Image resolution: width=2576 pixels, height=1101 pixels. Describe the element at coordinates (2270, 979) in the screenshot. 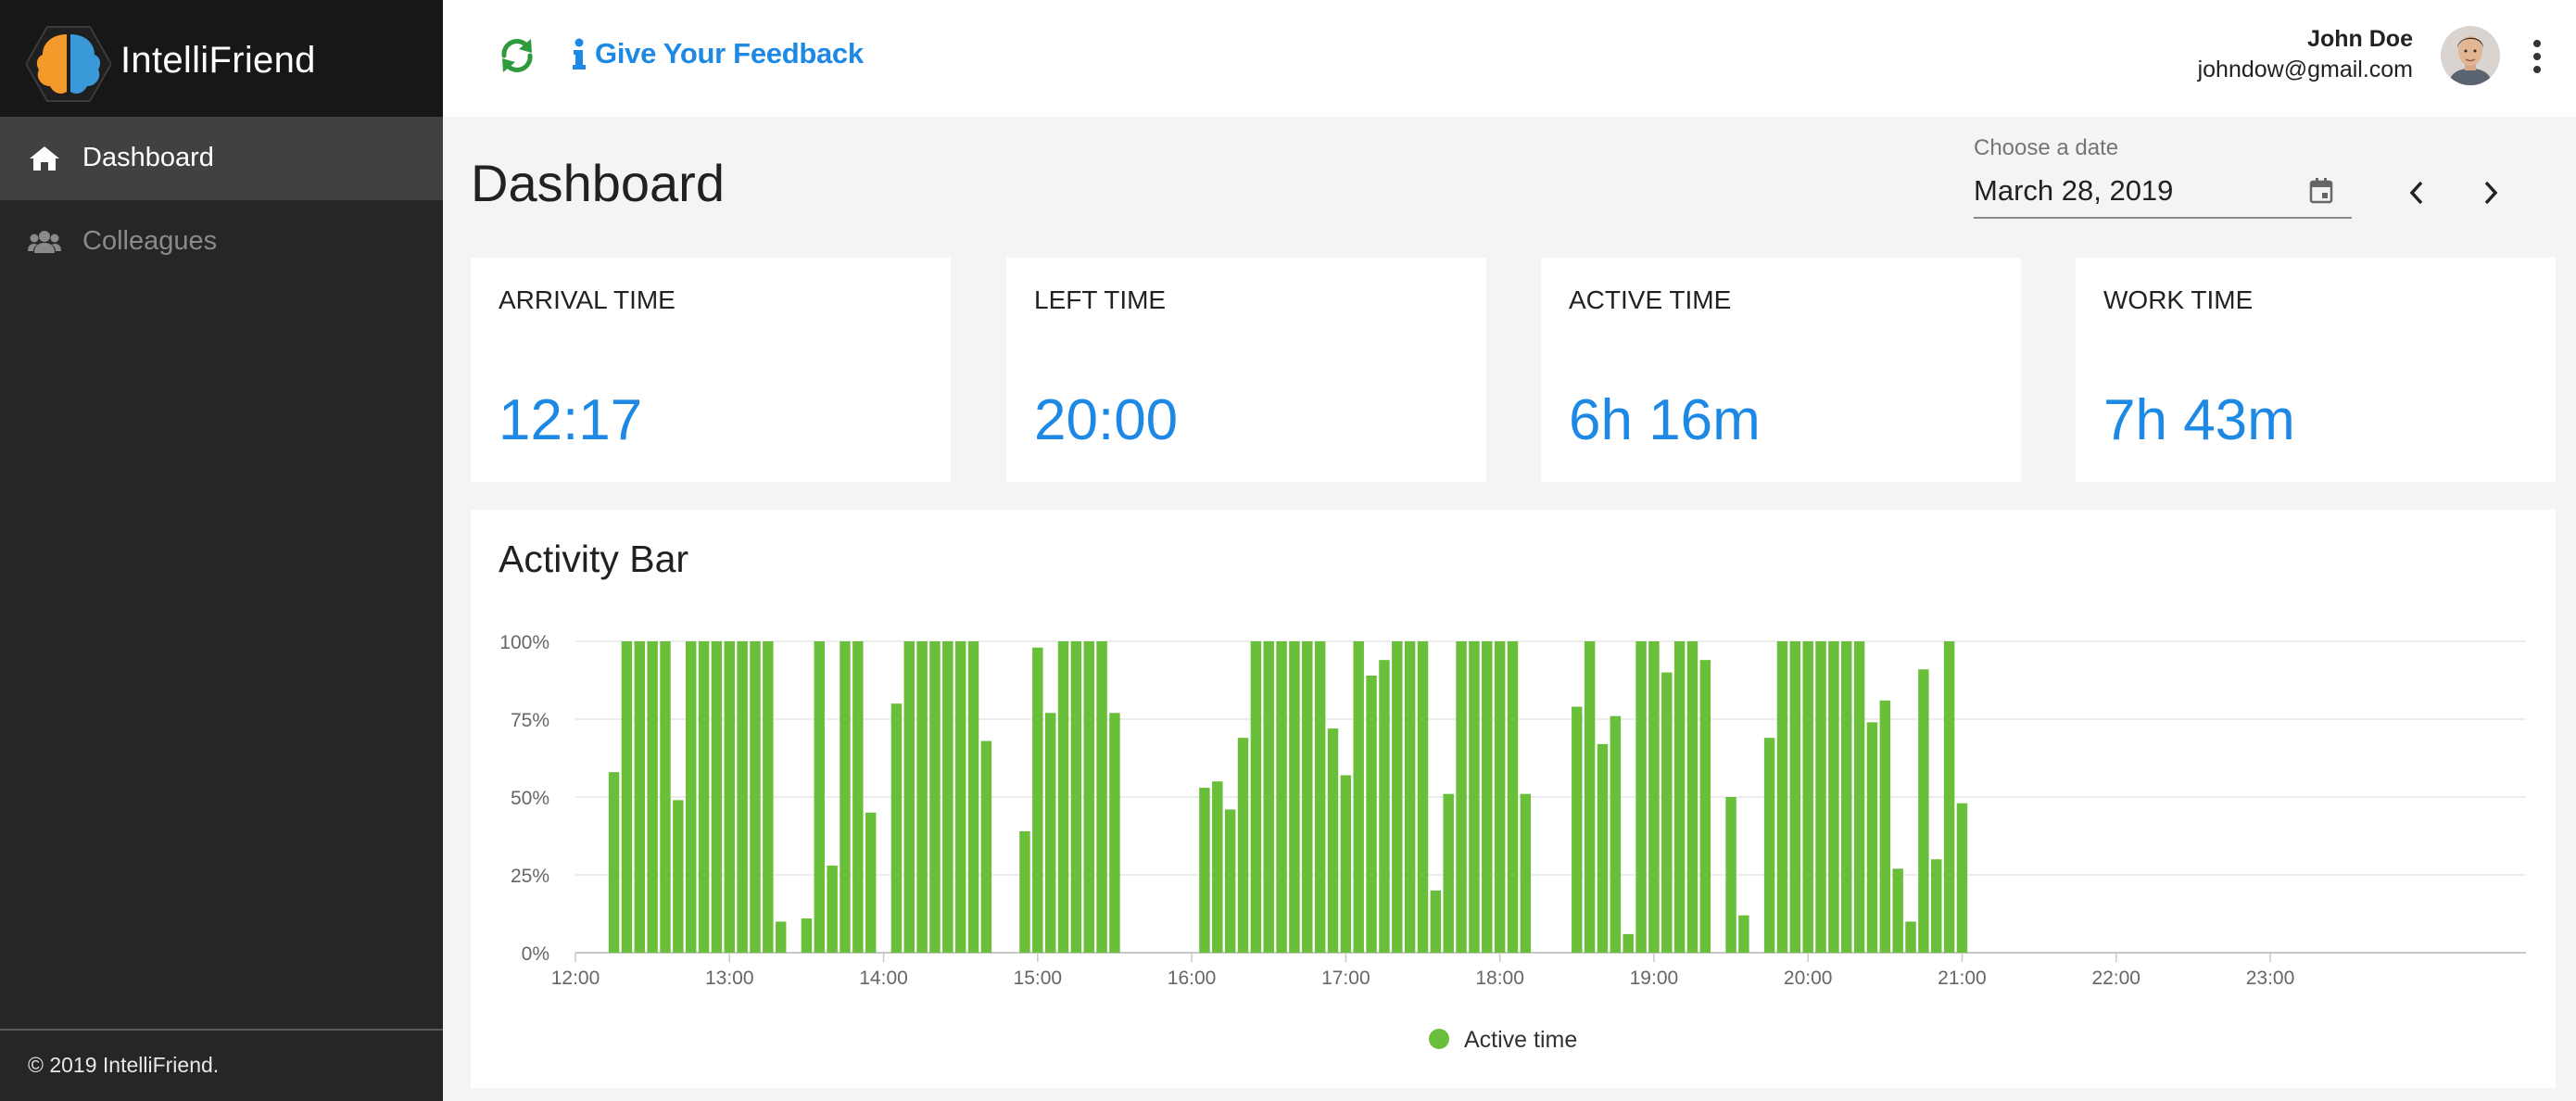

I see `x-tick-label: 23:00` at that location.